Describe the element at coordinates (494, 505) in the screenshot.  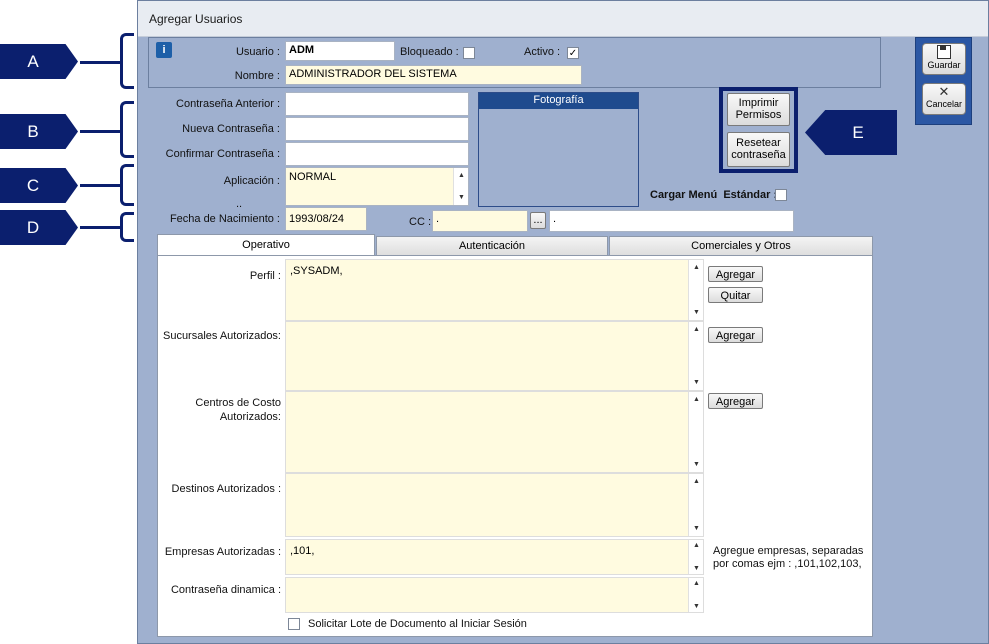
I see `destinos-list: ▲ ▼` at that location.